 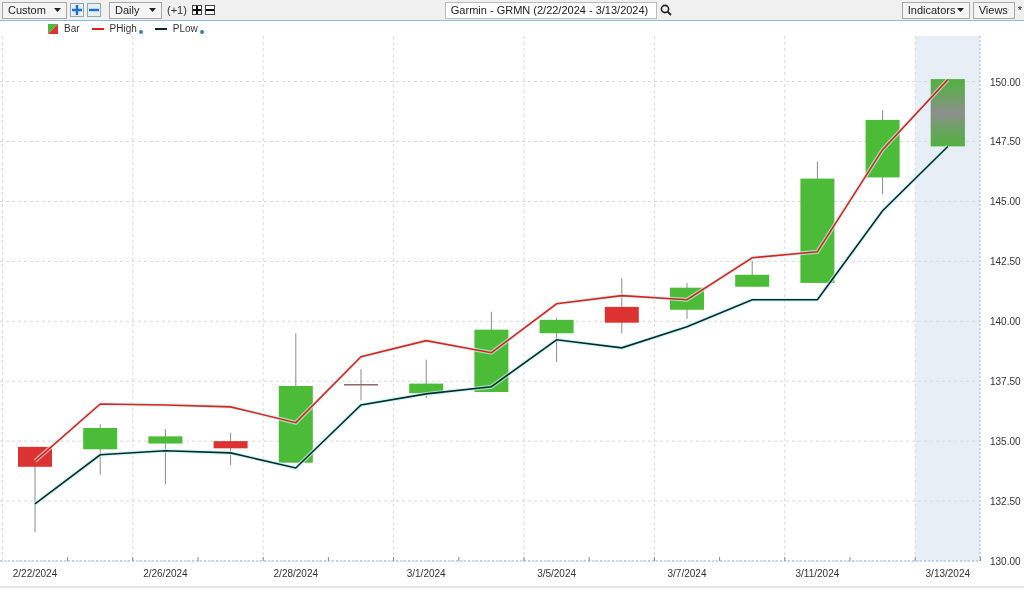 What do you see at coordinates (1005, 561) in the screenshot?
I see `y-axis-label: 130.00` at bounding box center [1005, 561].